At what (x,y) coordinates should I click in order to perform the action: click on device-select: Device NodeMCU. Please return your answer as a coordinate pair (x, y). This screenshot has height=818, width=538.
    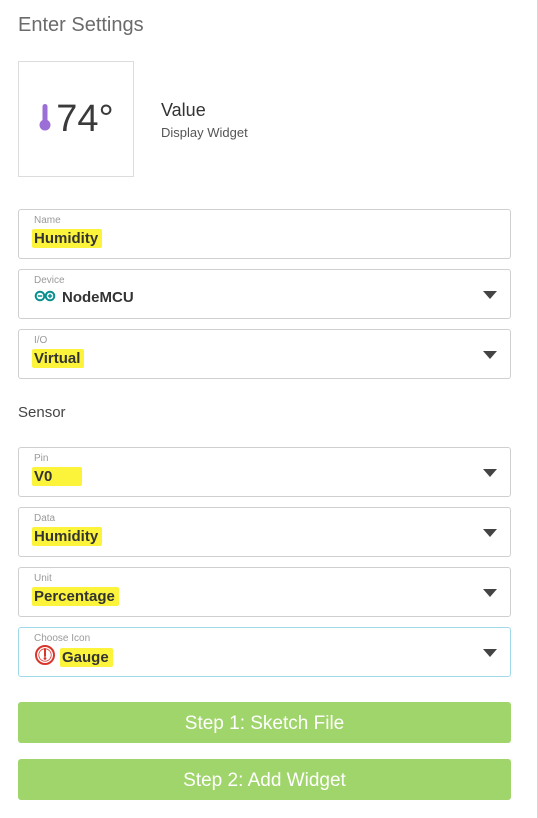
    Looking at the image, I should click on (264, 294).